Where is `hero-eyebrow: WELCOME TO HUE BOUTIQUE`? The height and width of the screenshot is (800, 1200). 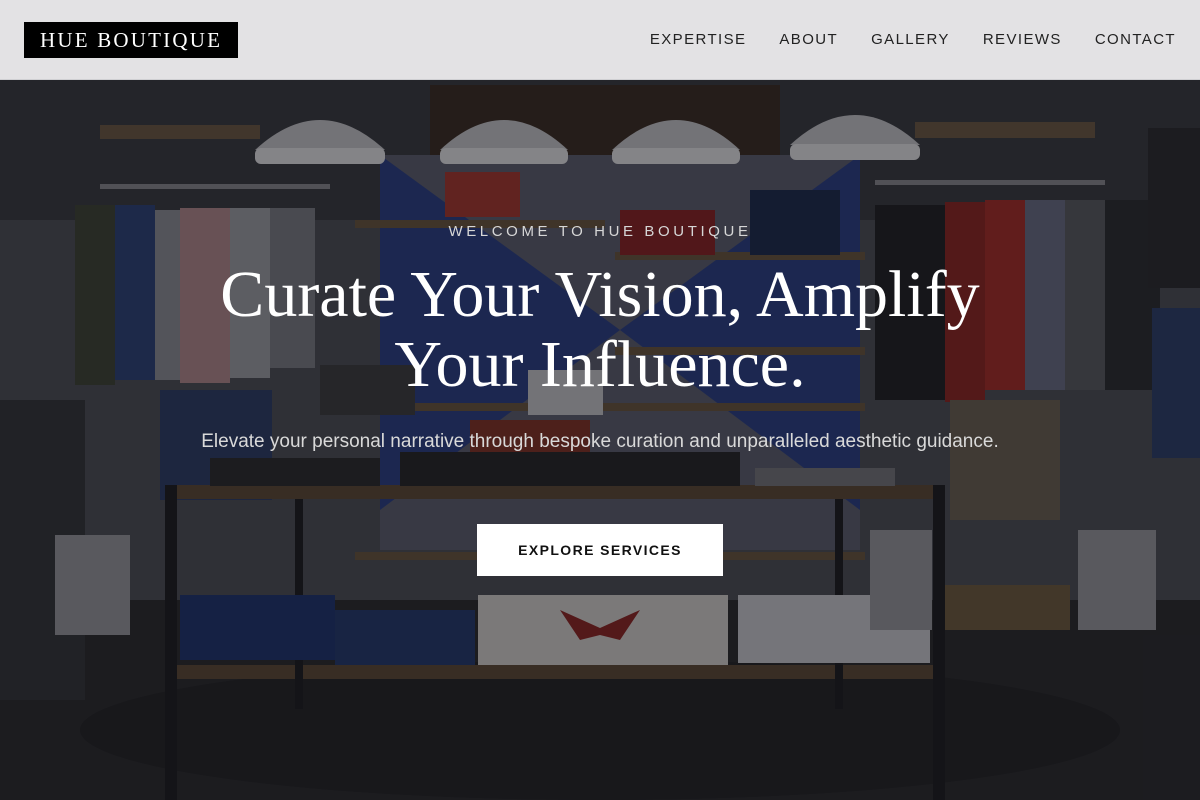 hero-eyebrow: WELCOME TO HUE BOUTIQUE is located at coordinates (600, 231).